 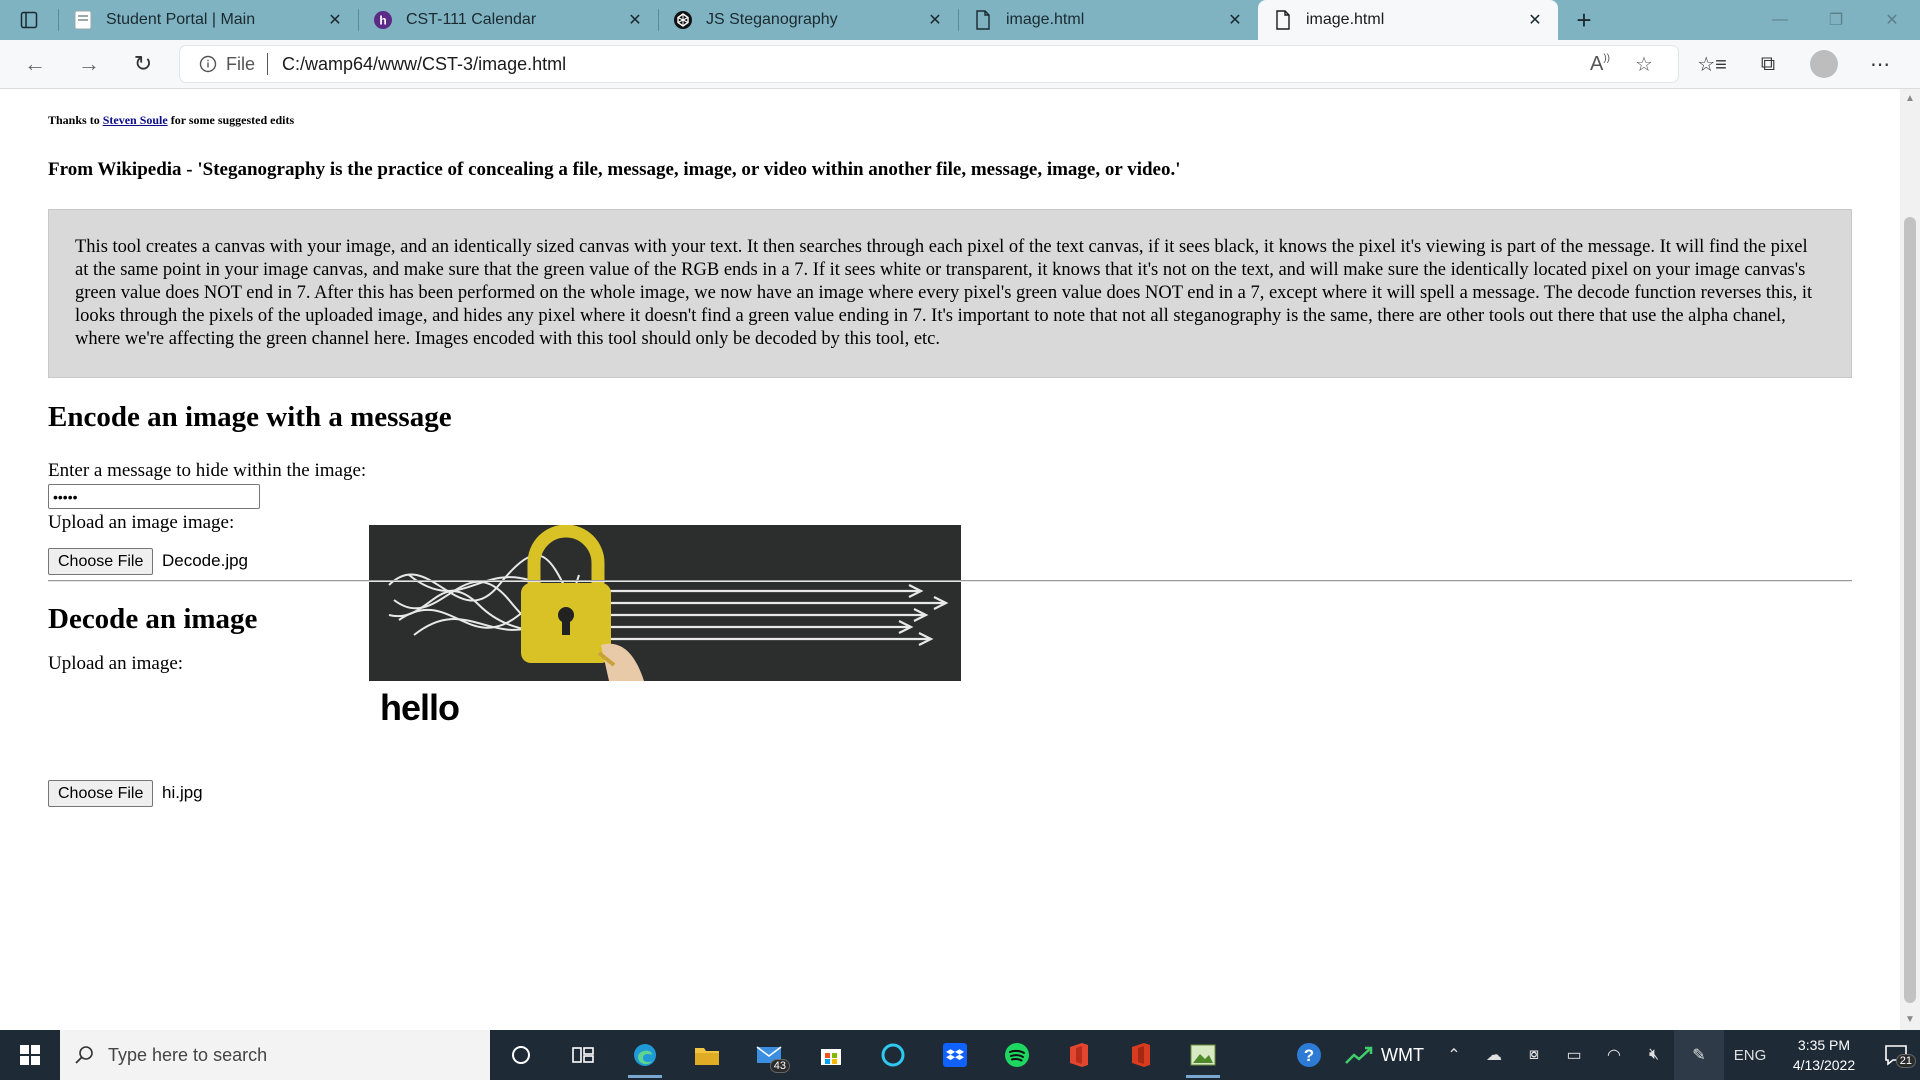 I want to click on start-button, so click(x=30, y=1055).